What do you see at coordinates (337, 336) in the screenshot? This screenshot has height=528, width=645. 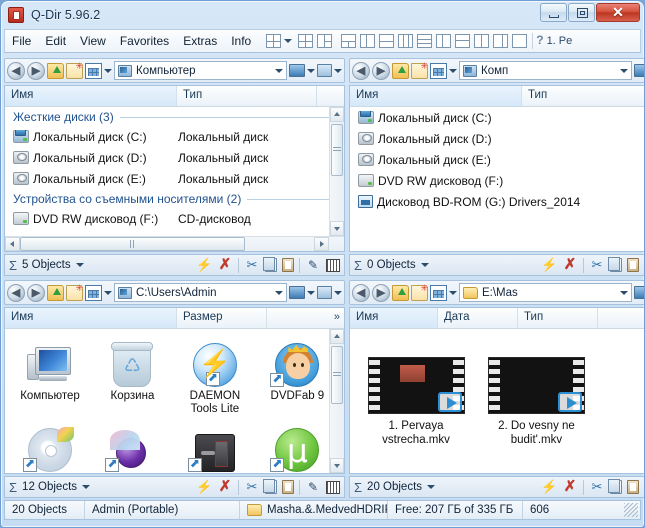 I see `scroll-up-button-bl` at bounding box center [337, 336].